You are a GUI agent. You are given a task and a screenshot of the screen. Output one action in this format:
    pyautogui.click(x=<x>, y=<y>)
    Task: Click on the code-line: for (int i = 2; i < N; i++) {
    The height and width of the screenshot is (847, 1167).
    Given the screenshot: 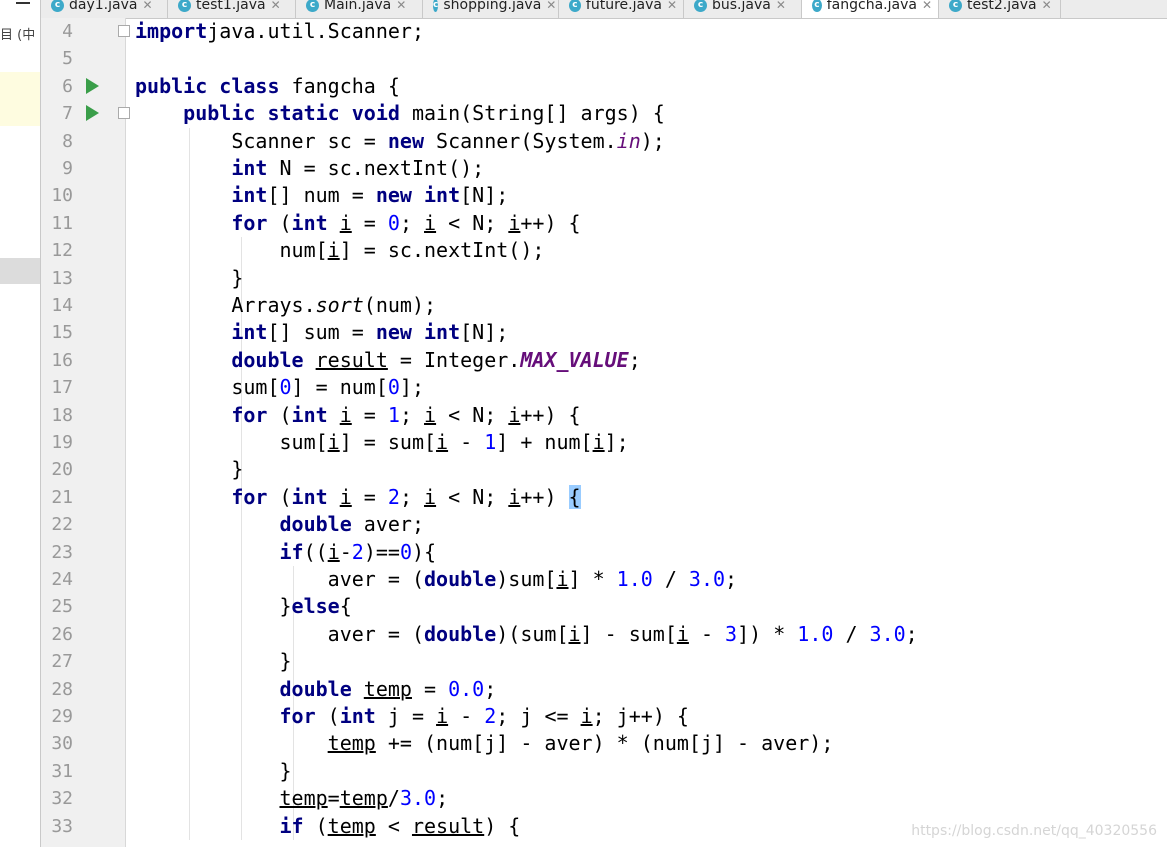 What is the action you would take?
    pyautogui.click(x=358, y=497)
    